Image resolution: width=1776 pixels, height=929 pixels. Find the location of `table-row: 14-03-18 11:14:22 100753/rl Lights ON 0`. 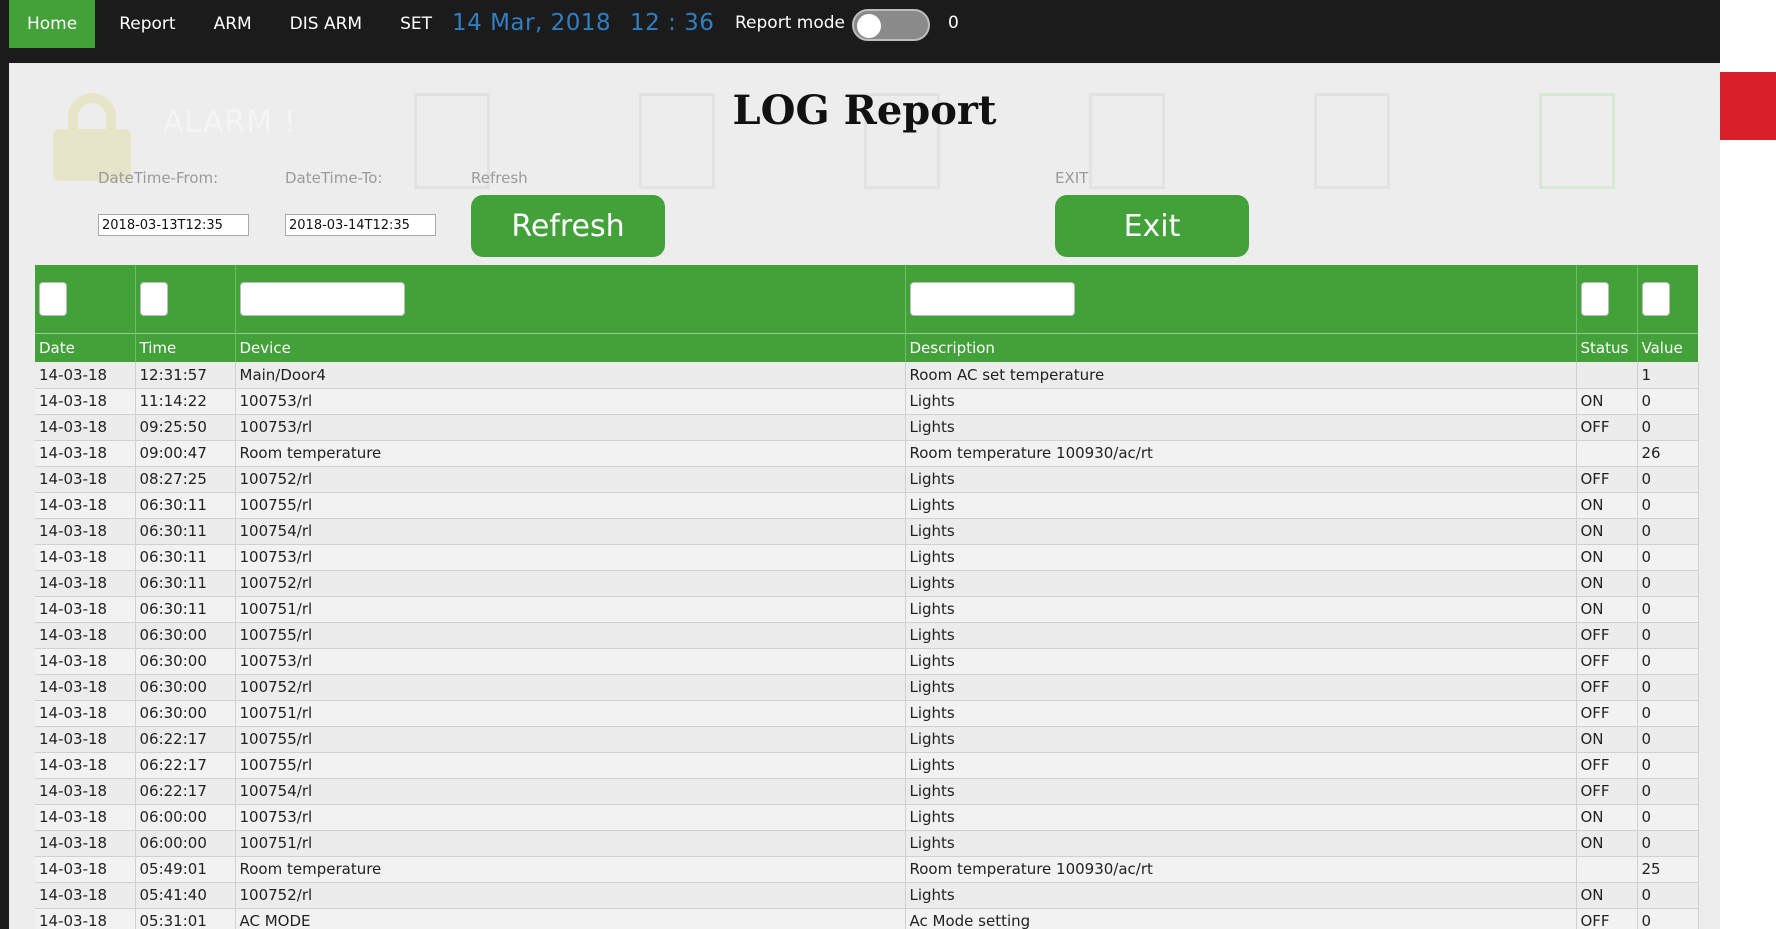

table-row: 14-03-18 11:14:22 100753/rl Lights ON 0 is located at coordinates (867, 401).